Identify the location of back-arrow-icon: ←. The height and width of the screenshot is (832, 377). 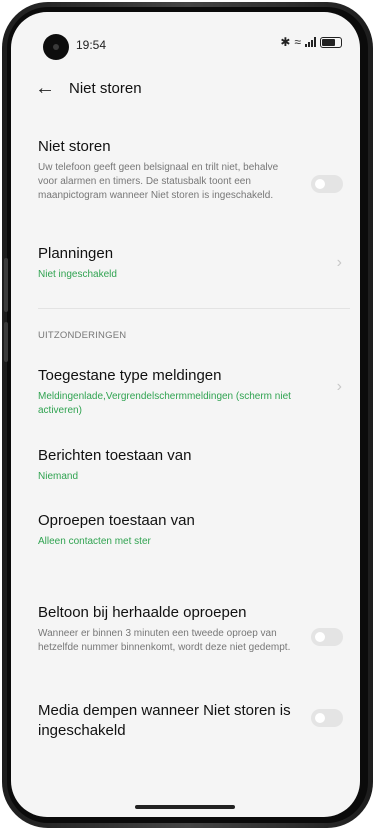
(45, 88).